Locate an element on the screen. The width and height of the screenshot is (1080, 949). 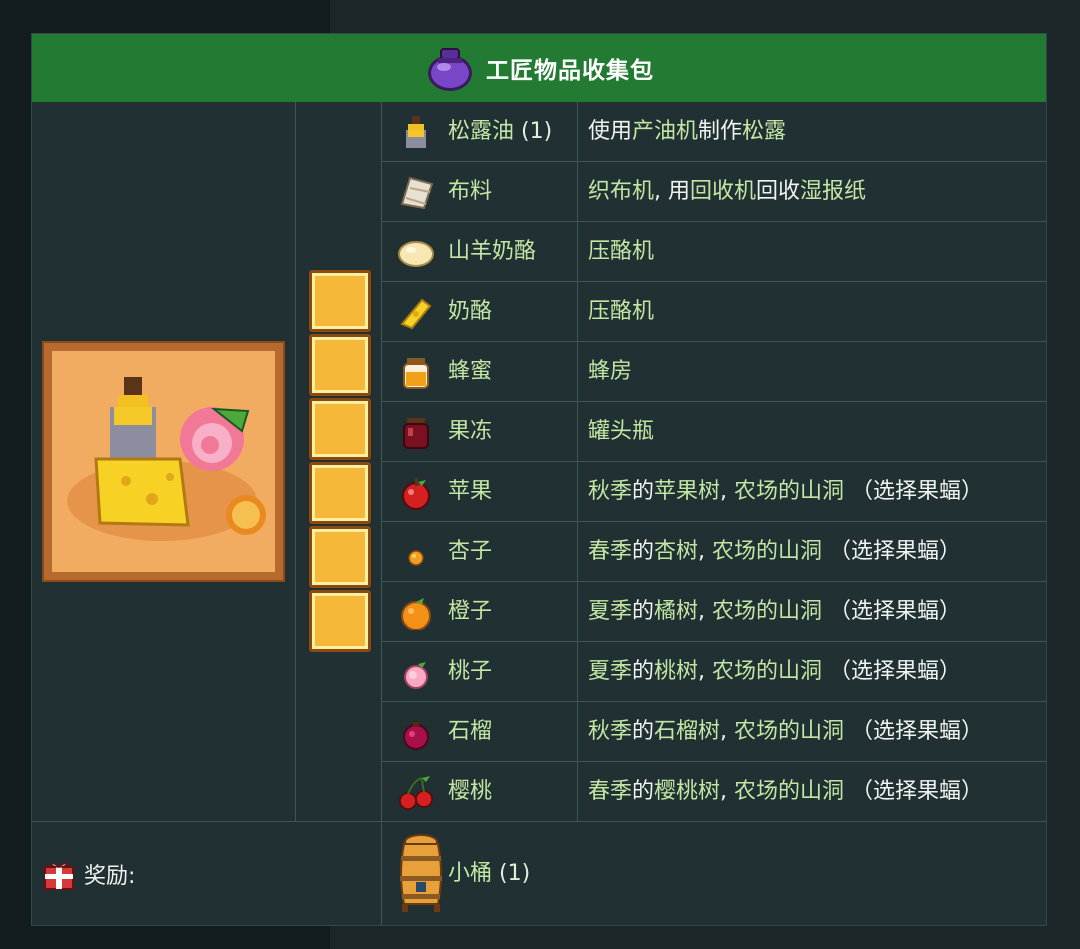
bundle-item-row: 石榴 秋季的石榴树, 农场的山洞 （选择果蝠） is located at coordinates (714, 732).